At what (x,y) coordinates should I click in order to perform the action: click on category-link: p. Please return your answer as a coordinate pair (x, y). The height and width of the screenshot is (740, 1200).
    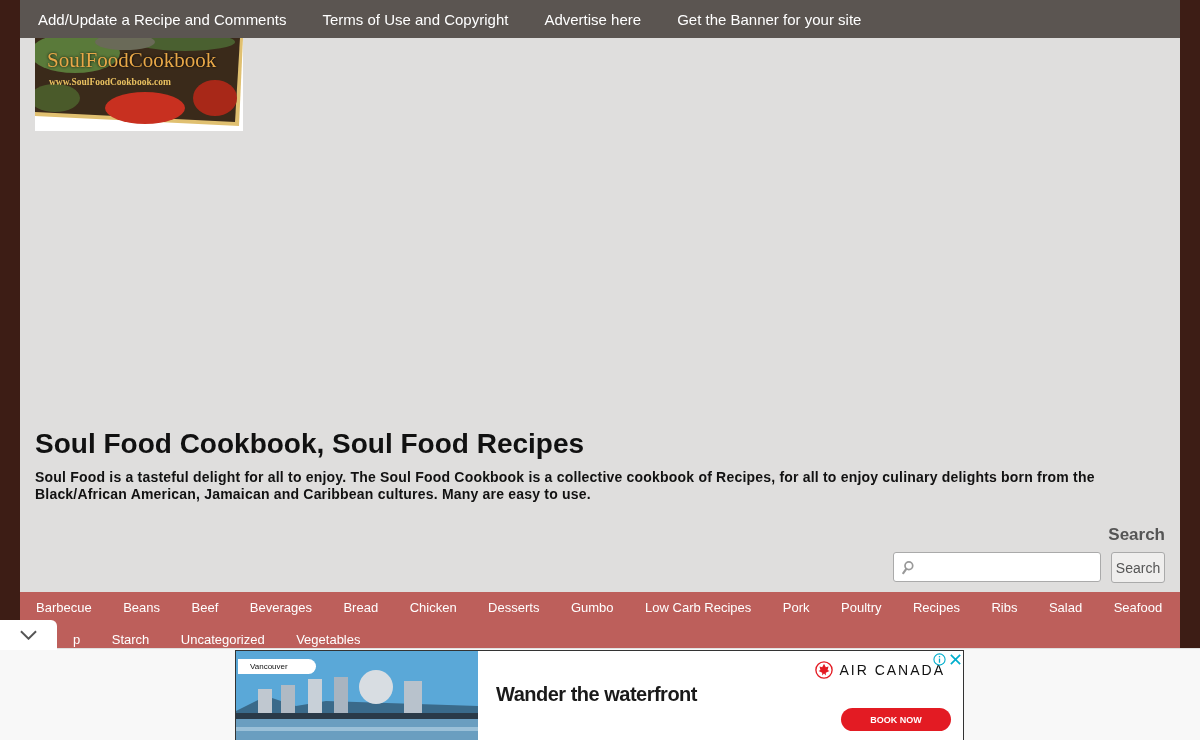
    Looking at the image, I should click on (77, 639).